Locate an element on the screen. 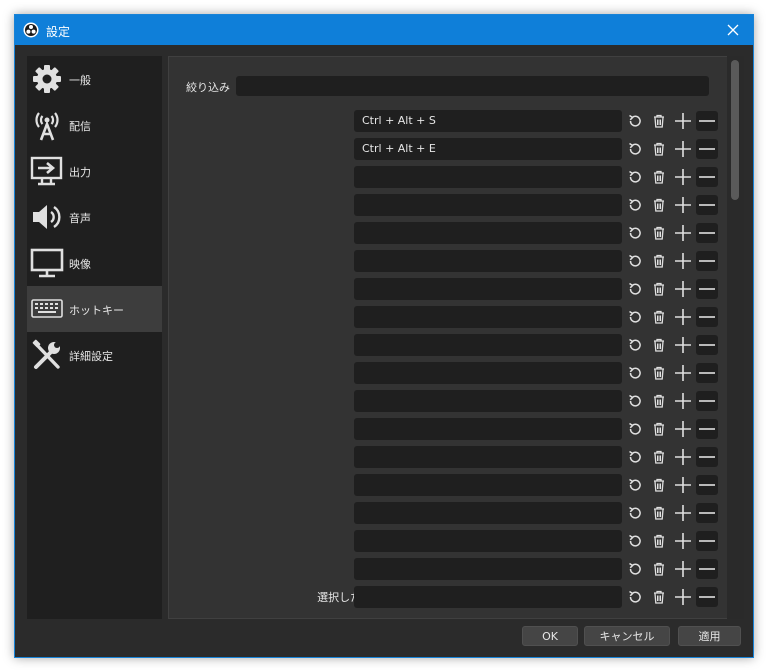 The image size is (770, 670). sidebar-item-audio: 音声 is located at coordinates (94, 217).